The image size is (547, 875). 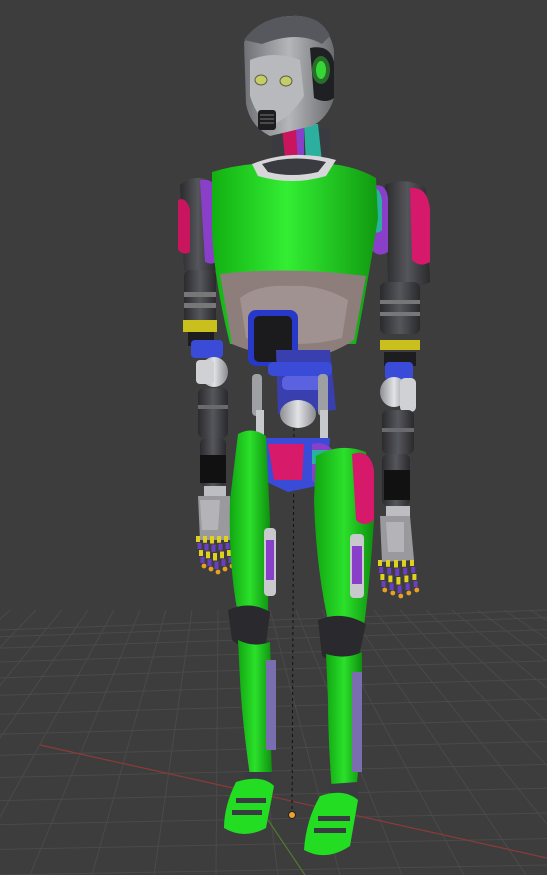 What do you see at coordinates (250, 632) in the screenshot?
I see `right-leg` at bounding box center [250, 632].